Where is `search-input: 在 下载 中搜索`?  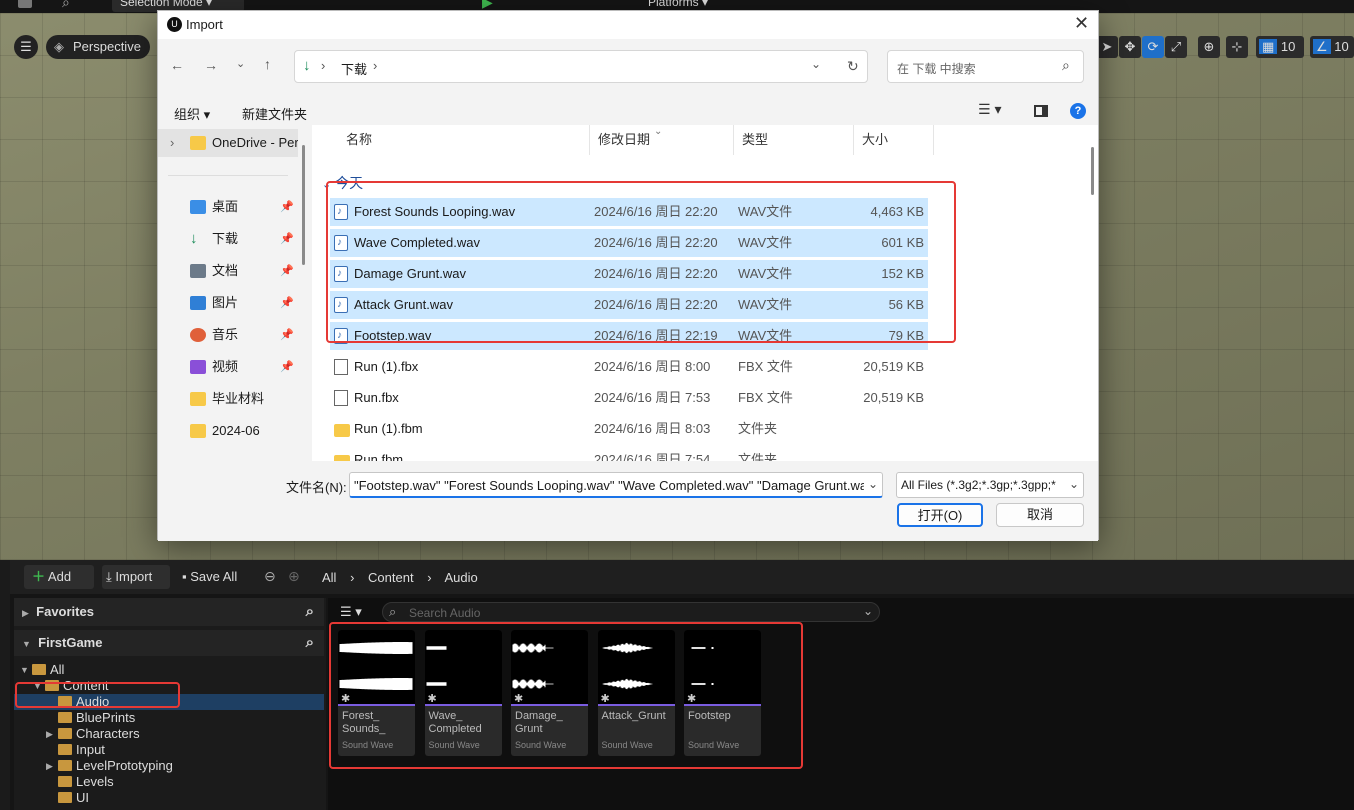
search-input: 在 下载 中搜索 is located at coordinates (936, 68).